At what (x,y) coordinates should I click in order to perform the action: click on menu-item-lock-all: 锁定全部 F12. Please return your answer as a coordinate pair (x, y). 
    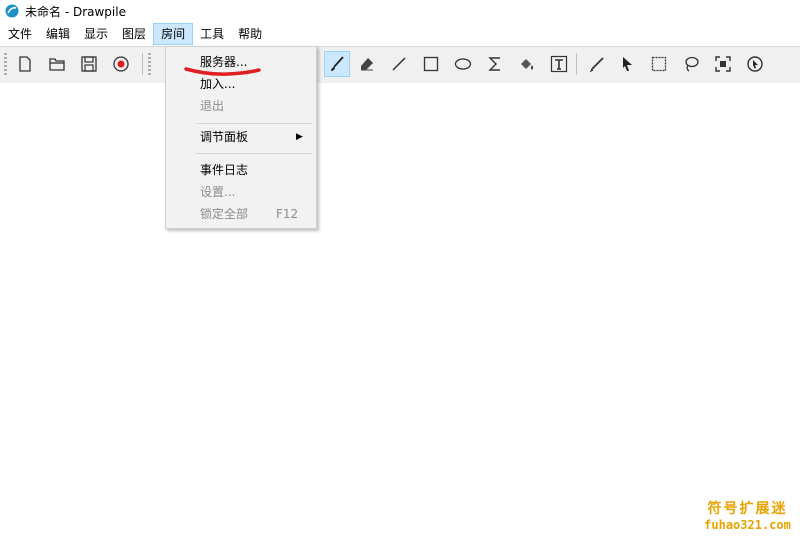
    Looking at the image, I should click on (241, 214).